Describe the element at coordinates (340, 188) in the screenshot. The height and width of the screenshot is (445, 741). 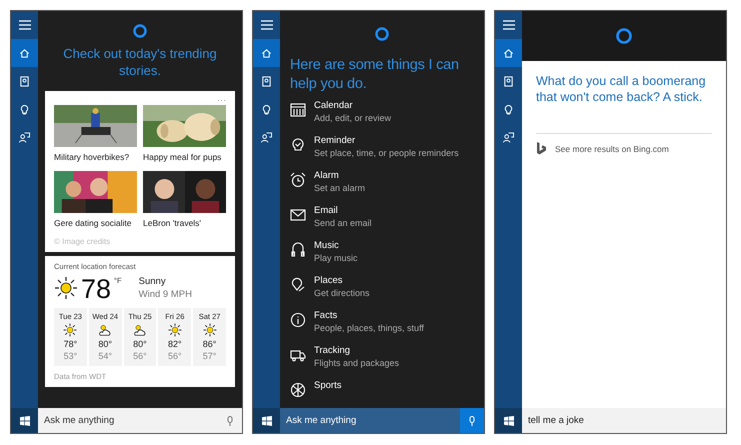
I see `skill-description: Set an alarm` at that location.